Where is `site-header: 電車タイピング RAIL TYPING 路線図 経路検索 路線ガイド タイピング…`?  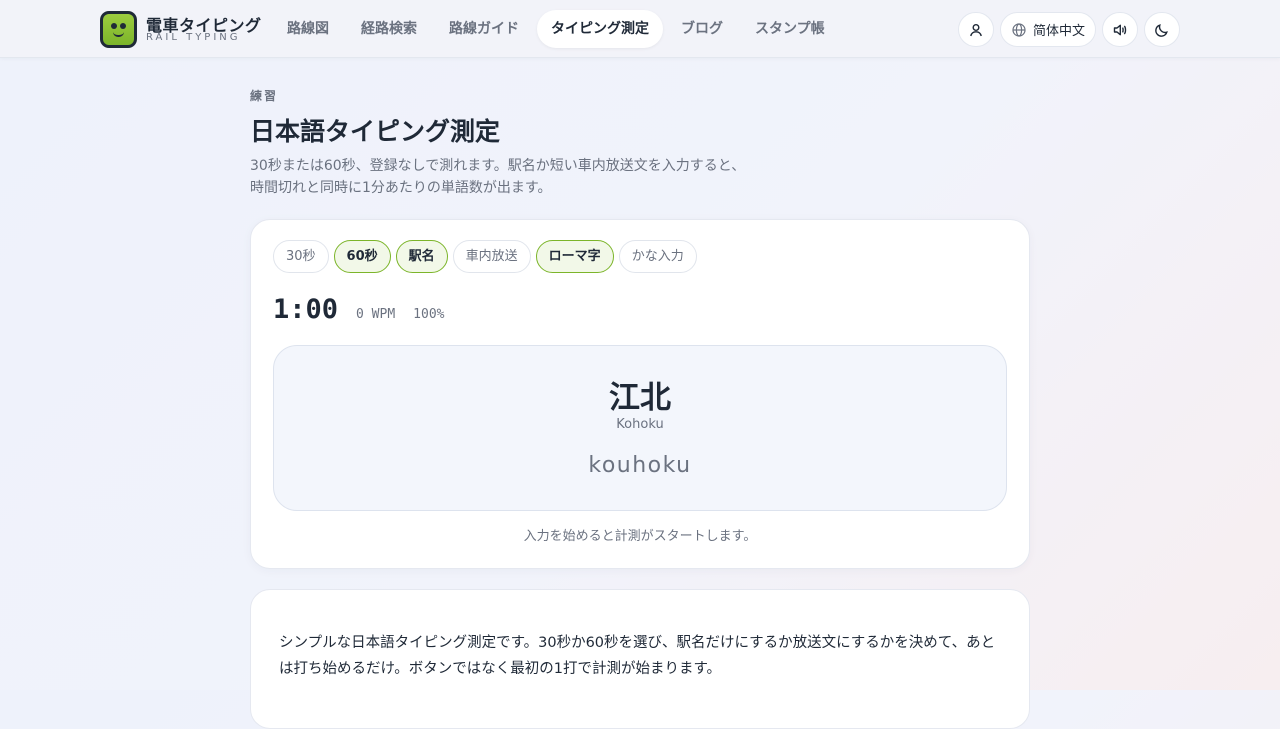
site-header: 電車タイピング RAIL TYPING 路線図 経路検索 路線ガイド タイピング… is located at coordinates (640, 29).